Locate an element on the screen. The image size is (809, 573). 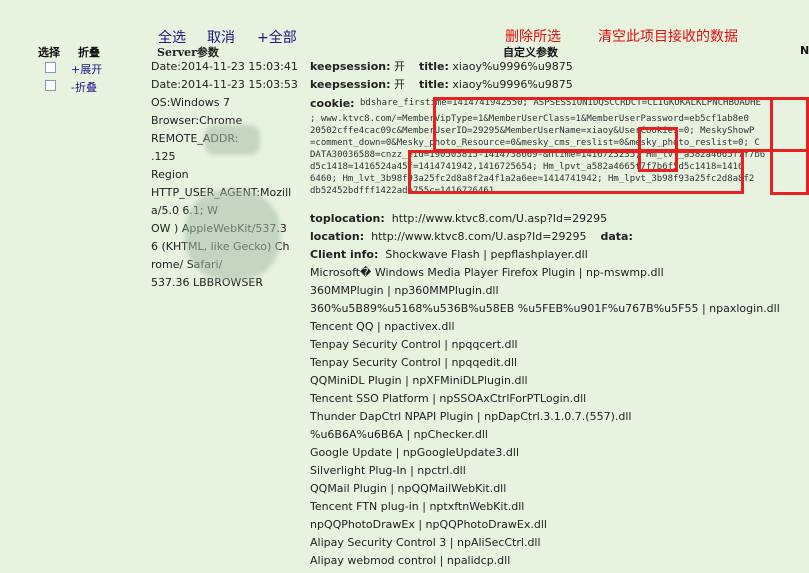
annotation-box-cookie is located at coordinates (621, 124).